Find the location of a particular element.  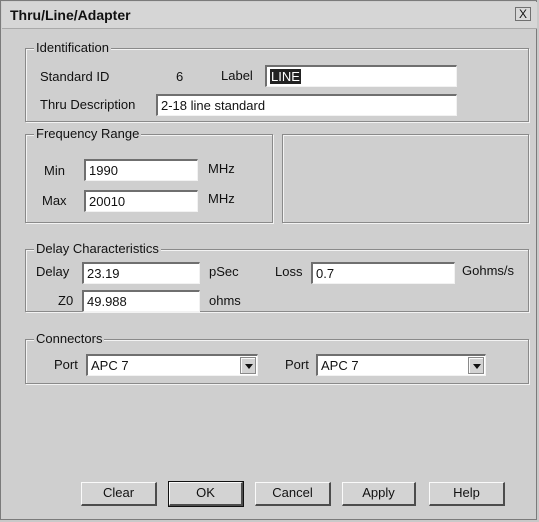

delay-label: Delay is located at coordinates (53, 271).